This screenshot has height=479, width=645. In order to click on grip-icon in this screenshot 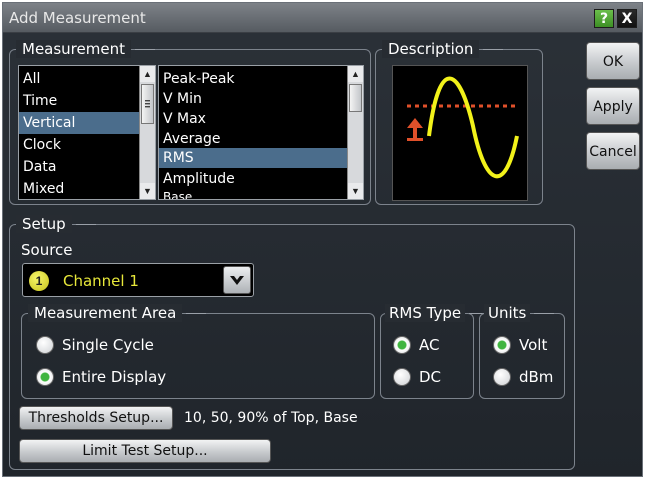, I will do `click(147, 104)`.